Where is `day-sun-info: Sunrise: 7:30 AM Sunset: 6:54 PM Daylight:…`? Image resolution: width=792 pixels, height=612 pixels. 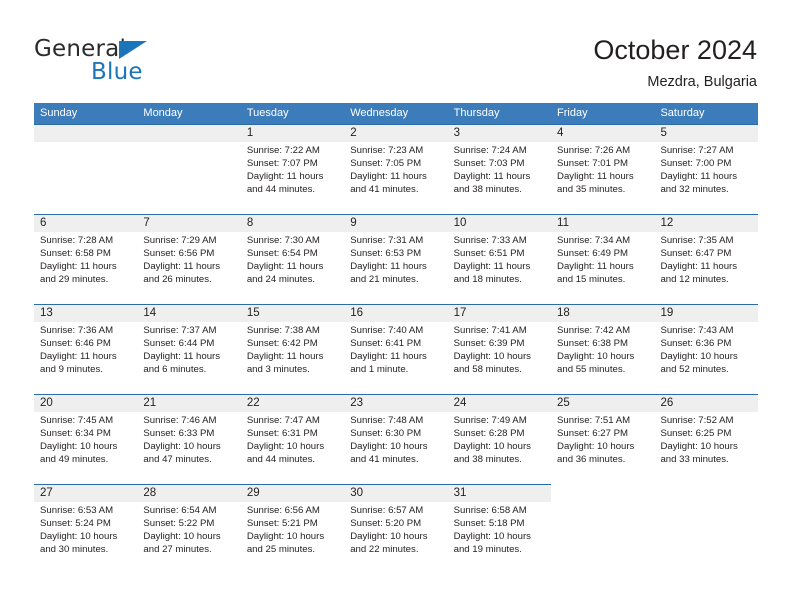
day-sun-info: Sunrise: 7:30 AM Sunset: 6:54 PM Daylight:… is located at coordinates (292, 259).